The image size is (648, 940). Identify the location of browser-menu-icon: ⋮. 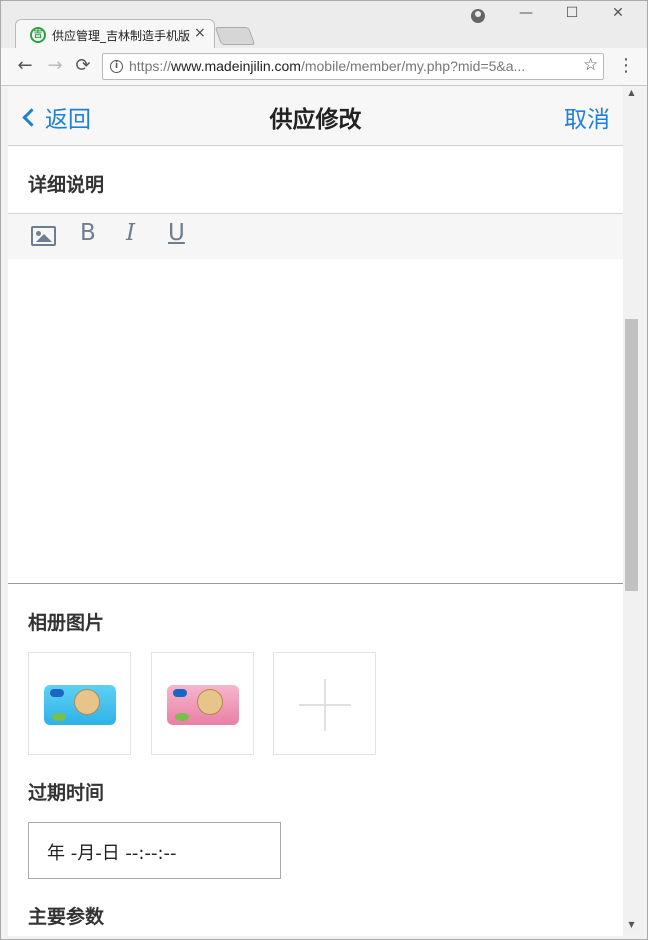
(626, 66).